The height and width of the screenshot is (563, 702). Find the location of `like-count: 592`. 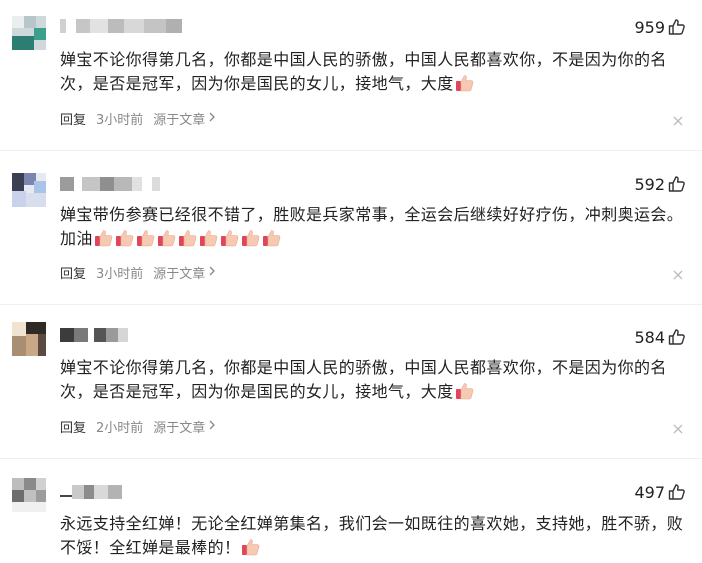

like-count: 592 is located at coordinates (649, 184).